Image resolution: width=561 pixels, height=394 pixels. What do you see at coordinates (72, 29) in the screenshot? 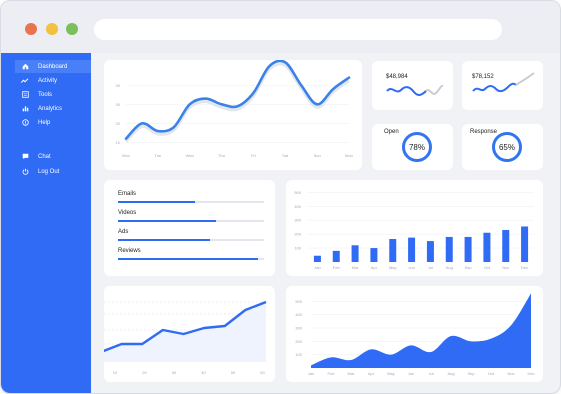
I see `maximize-window-button` at bounding box center [72, 29].